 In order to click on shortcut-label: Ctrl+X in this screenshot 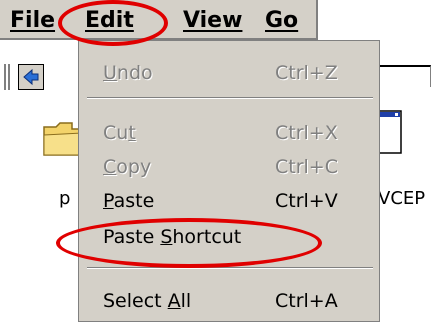, I will do `click(306, 133)`.